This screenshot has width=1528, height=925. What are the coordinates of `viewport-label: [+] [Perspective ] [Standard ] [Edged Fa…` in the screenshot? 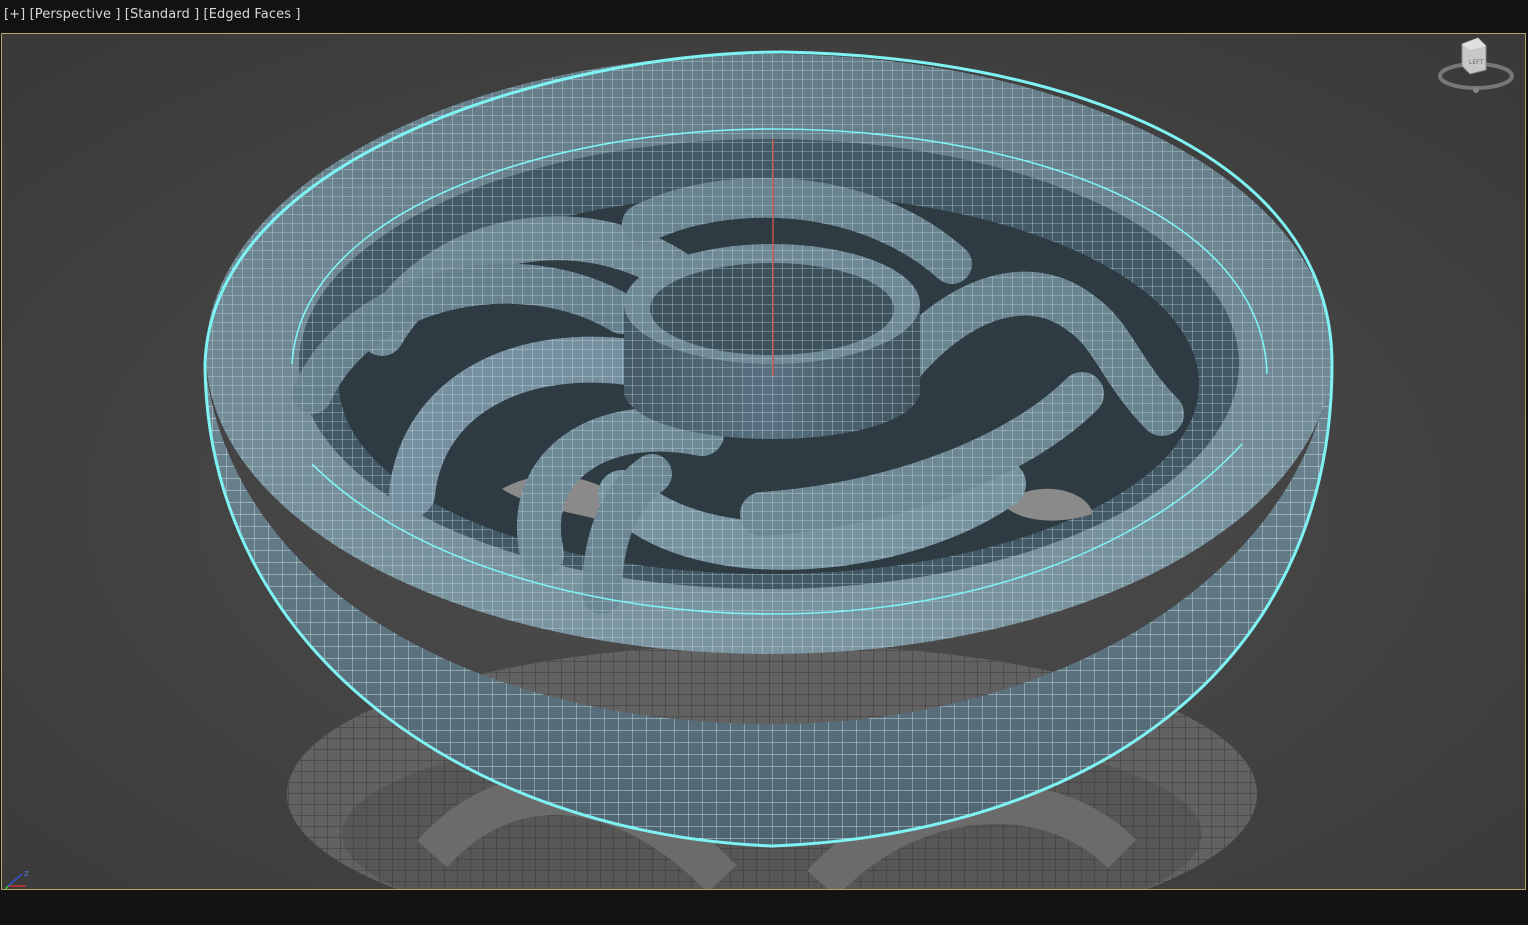 It's located at (152, 14).